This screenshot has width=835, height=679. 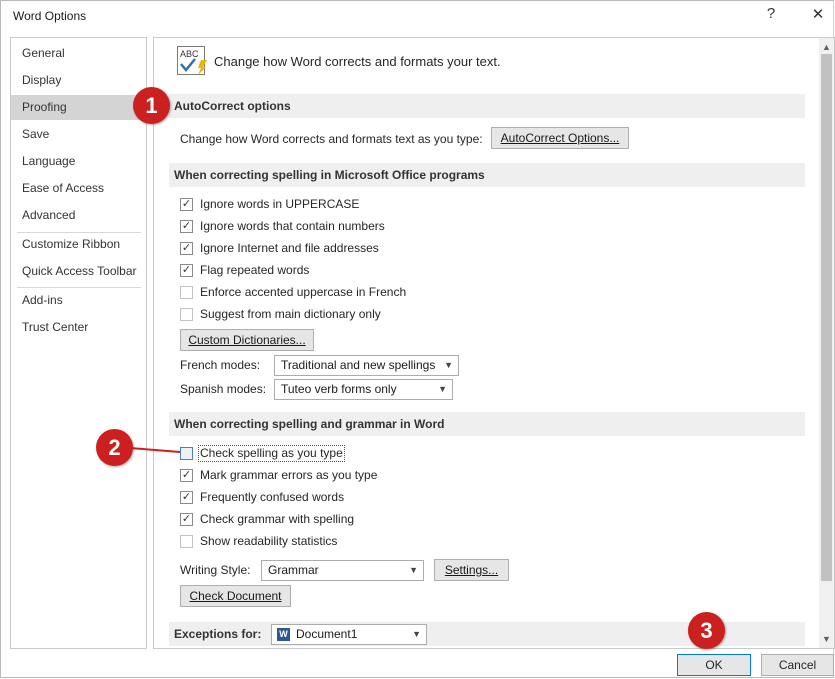 What do you see at coordinates (358, 365) in the screenshot?
I see `french-modes-value: Traditional and new spellings` at bounding box center [358, 365].